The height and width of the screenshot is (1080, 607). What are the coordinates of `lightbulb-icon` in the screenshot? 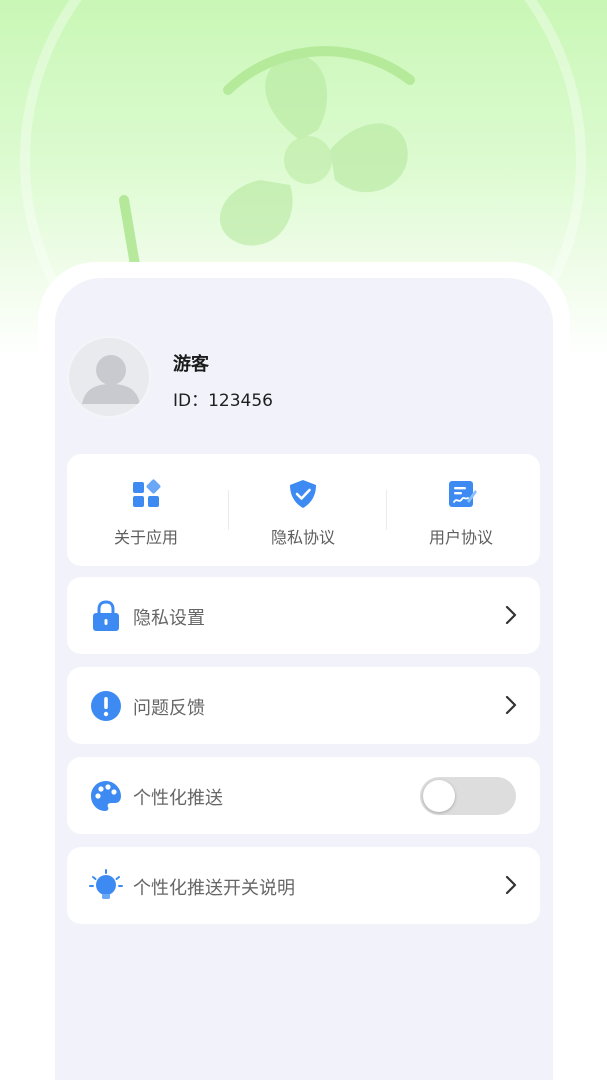 It's located at (106, 884).